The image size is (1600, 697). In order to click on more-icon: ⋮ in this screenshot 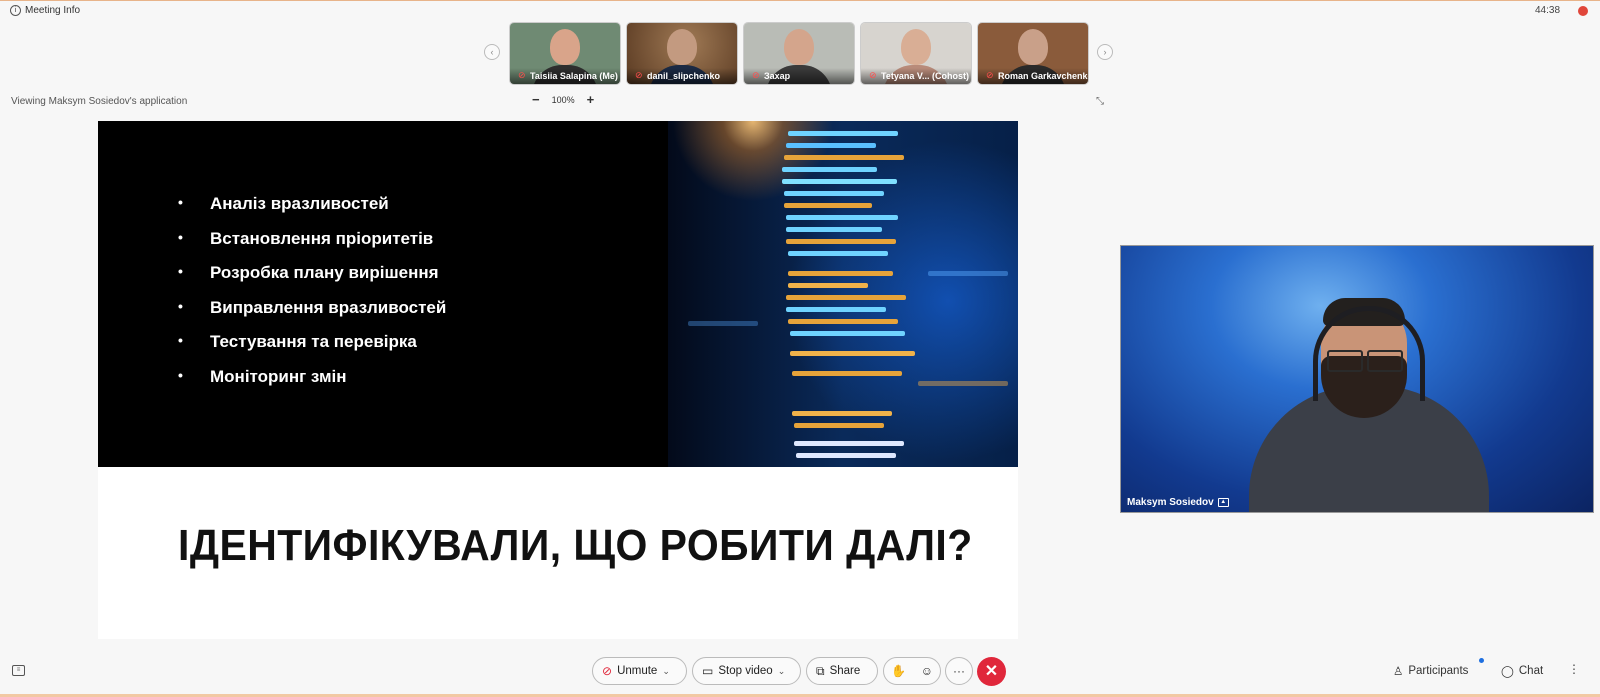, I will do `click(1574, 669)`.